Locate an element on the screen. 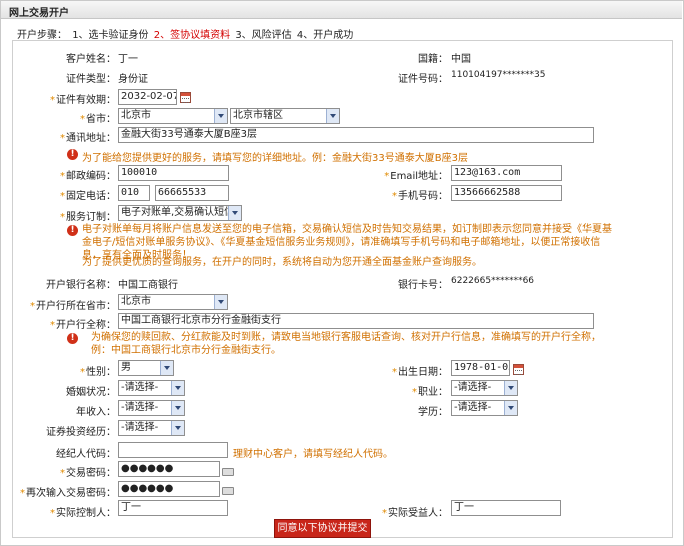 This screenshot has width=684, height=546. agent-input is located at coordinates (173, 450).